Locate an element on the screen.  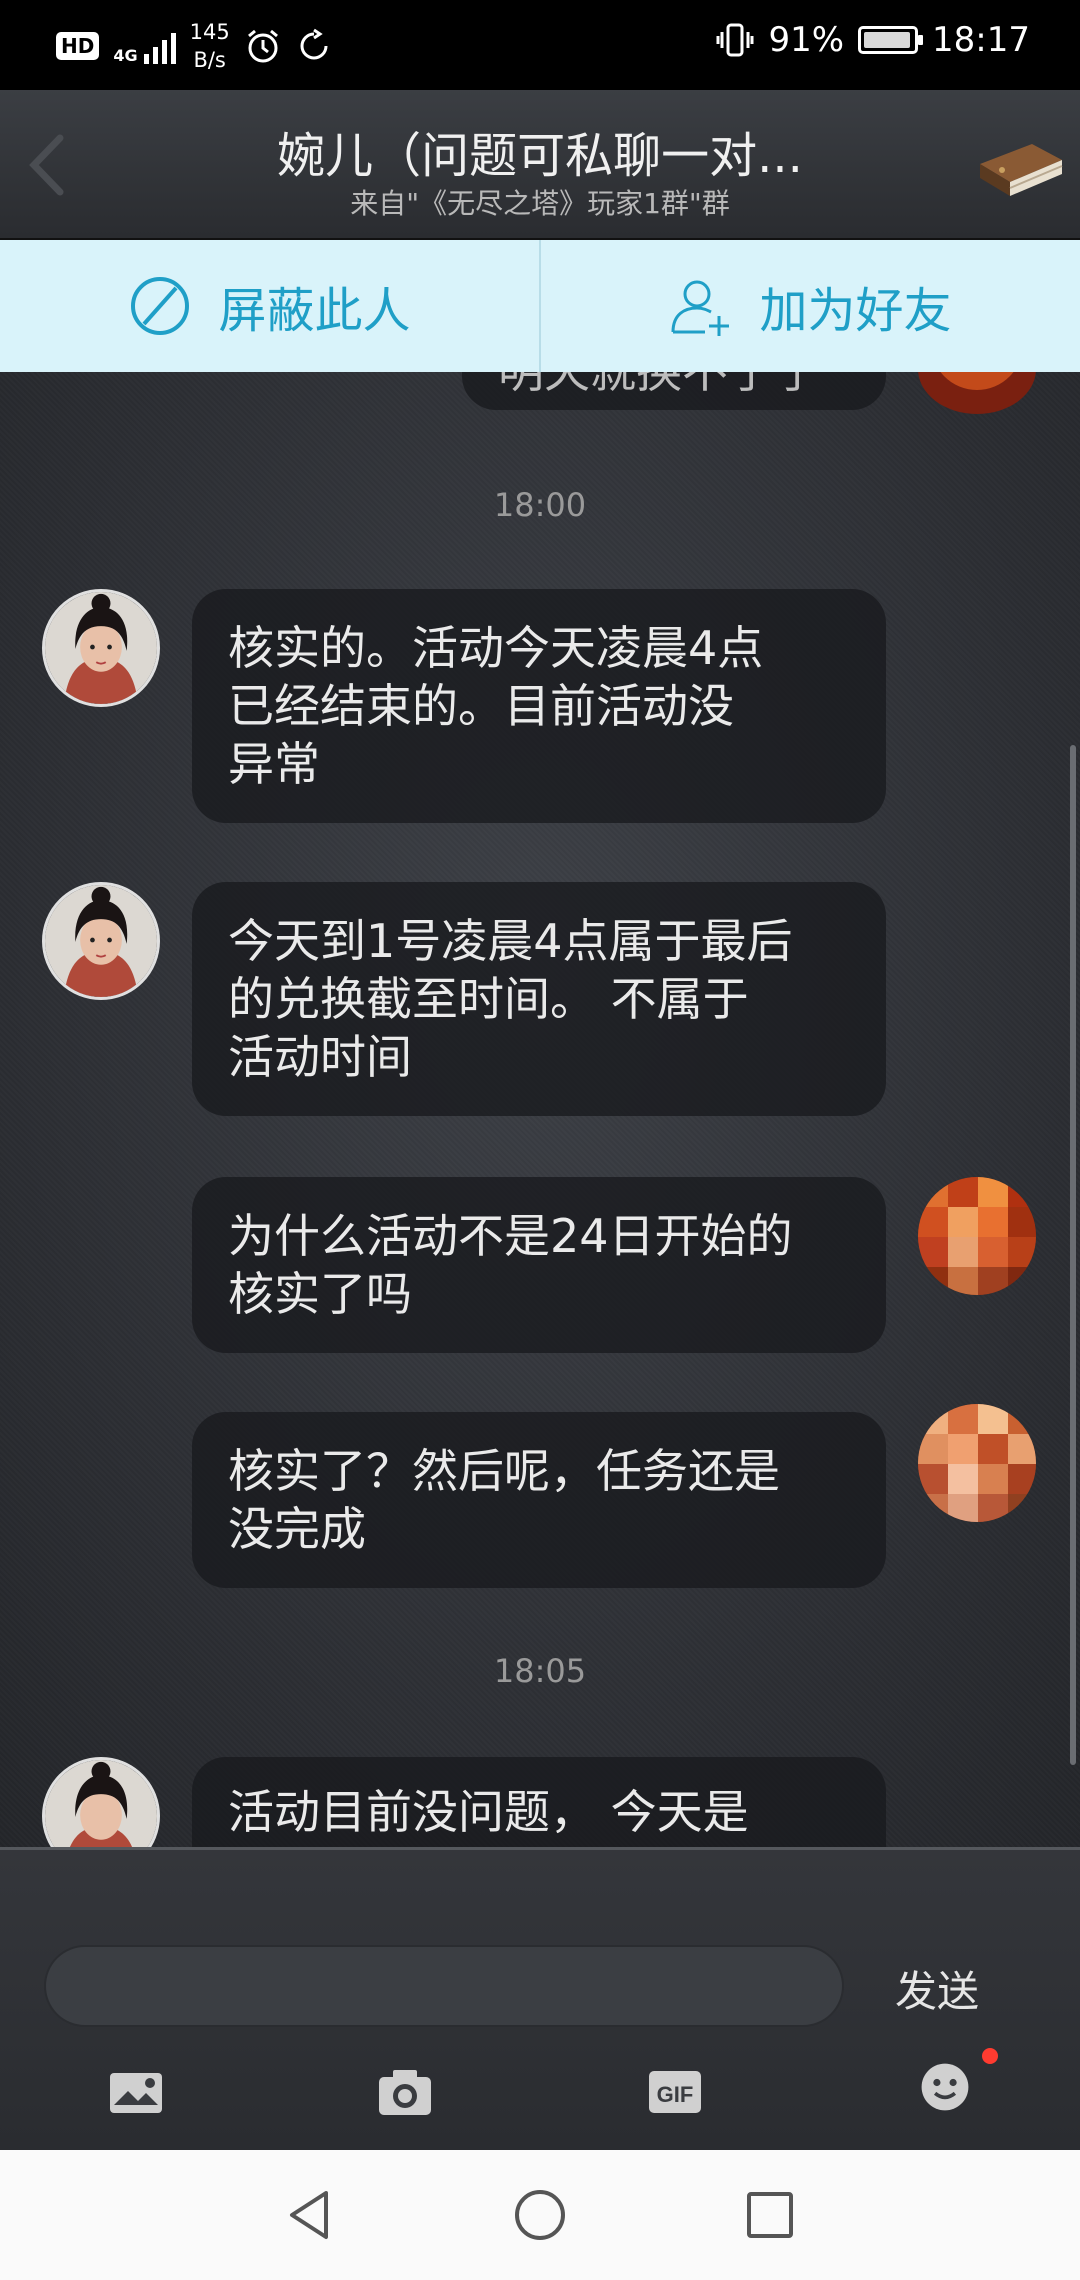
title-bar: 婉儿（问题可私聊一对... 来自"《无尽之塔》玩家1群"群 is located at coordinates (540, 165).